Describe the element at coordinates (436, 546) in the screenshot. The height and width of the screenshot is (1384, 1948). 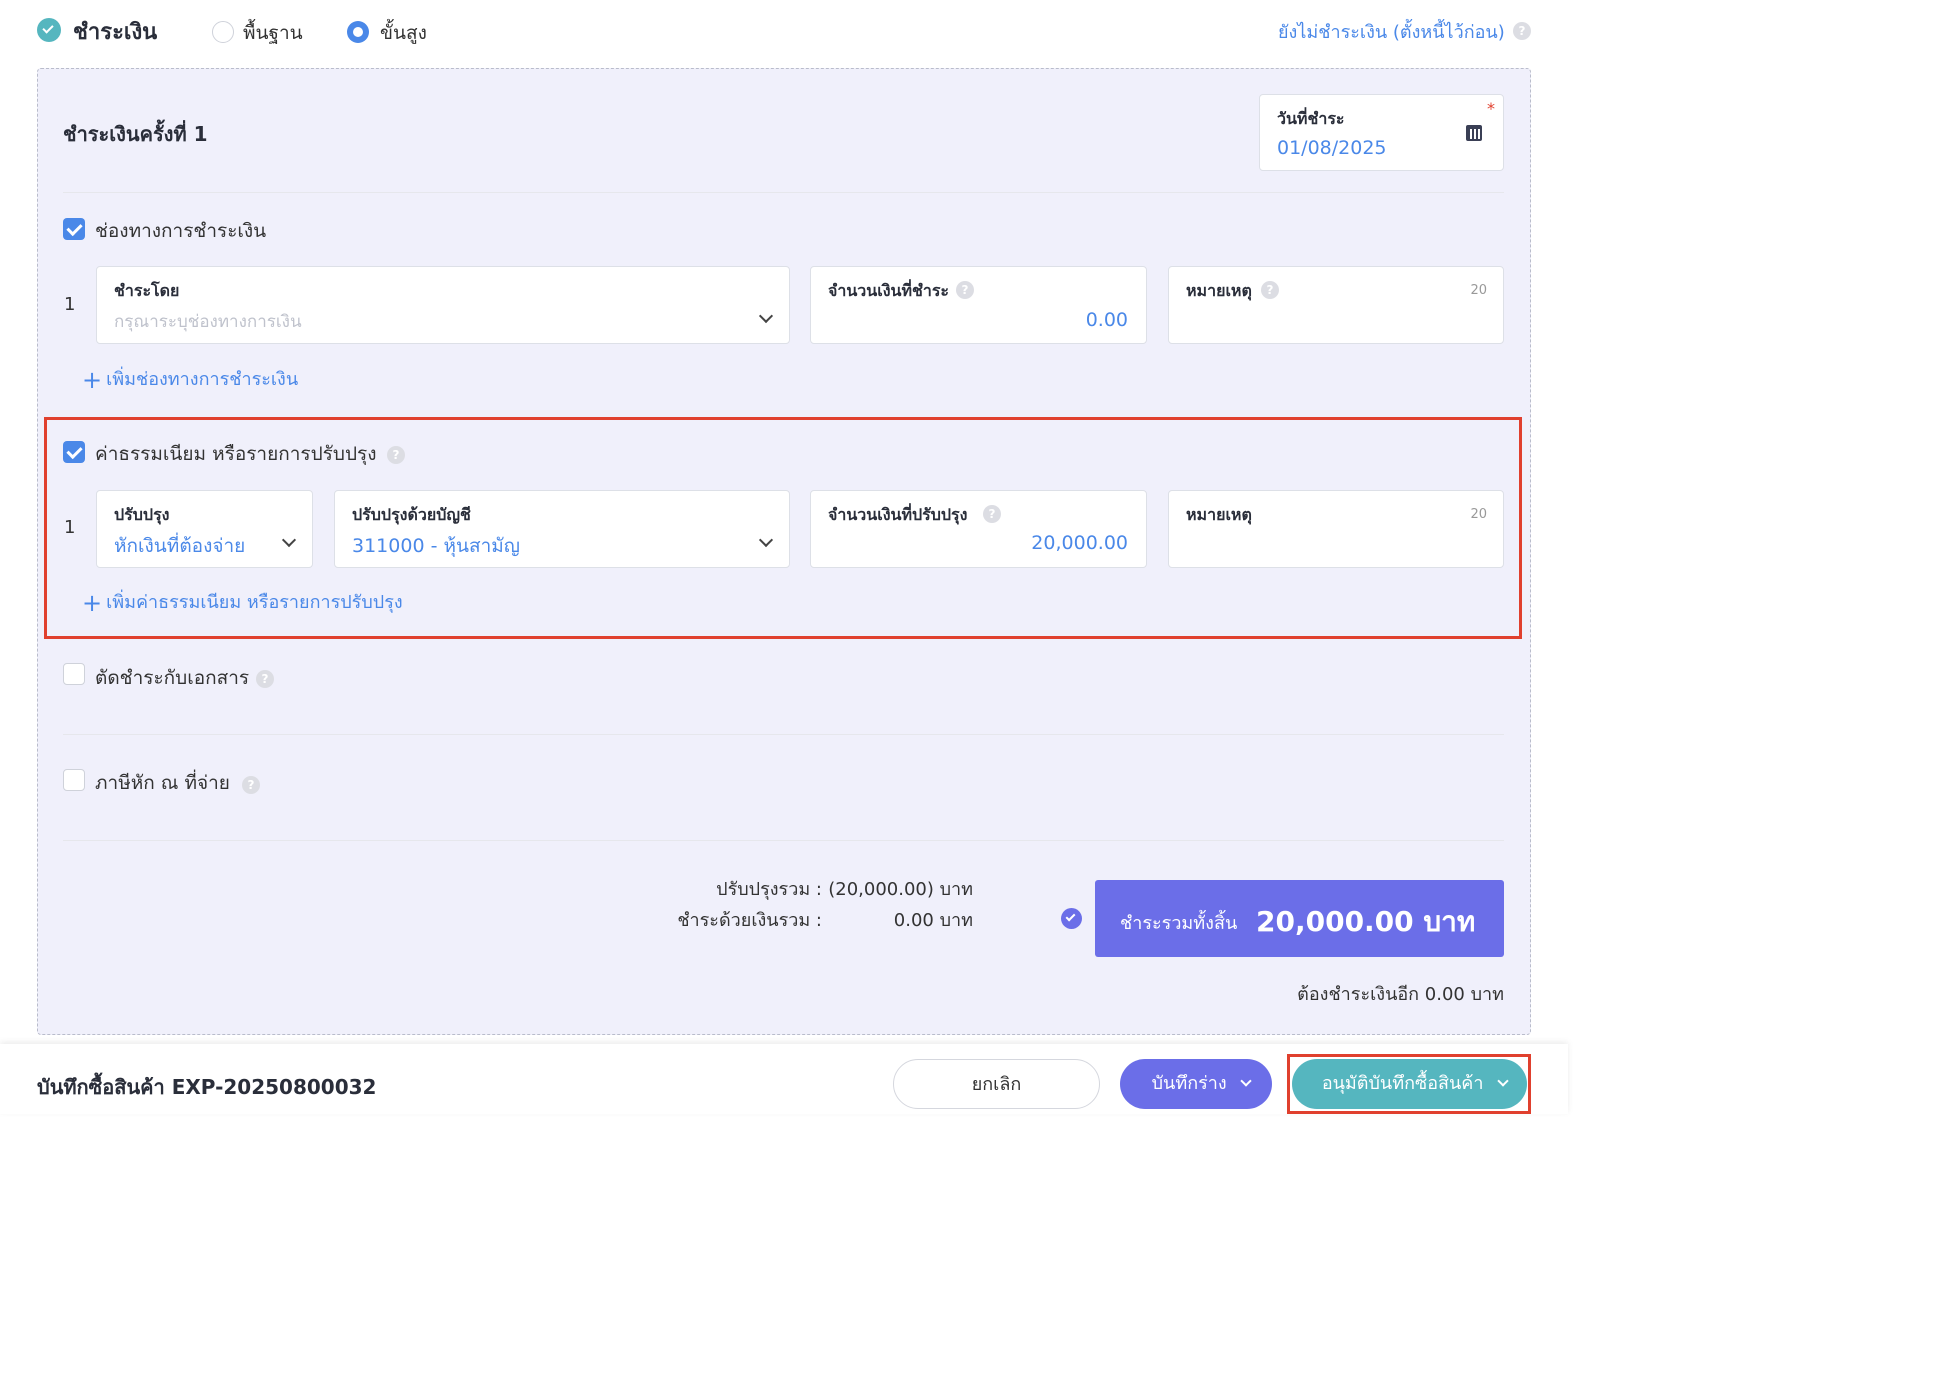
I see `adjust-account-value: 311000 - หุ้นสามัญ` at that location.